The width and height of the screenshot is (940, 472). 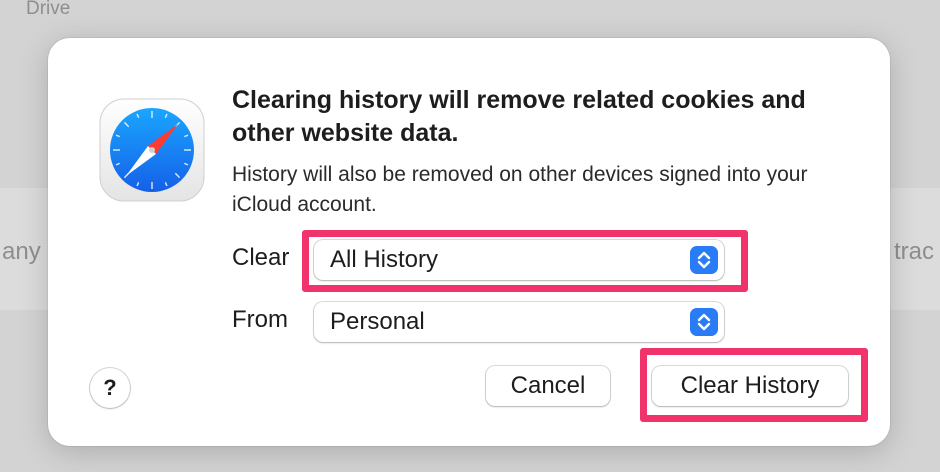 What do you see at coordinates (377, 321) in the screenshot?
I see `from-profile-value: Personal` at bounding box center [377, 321].